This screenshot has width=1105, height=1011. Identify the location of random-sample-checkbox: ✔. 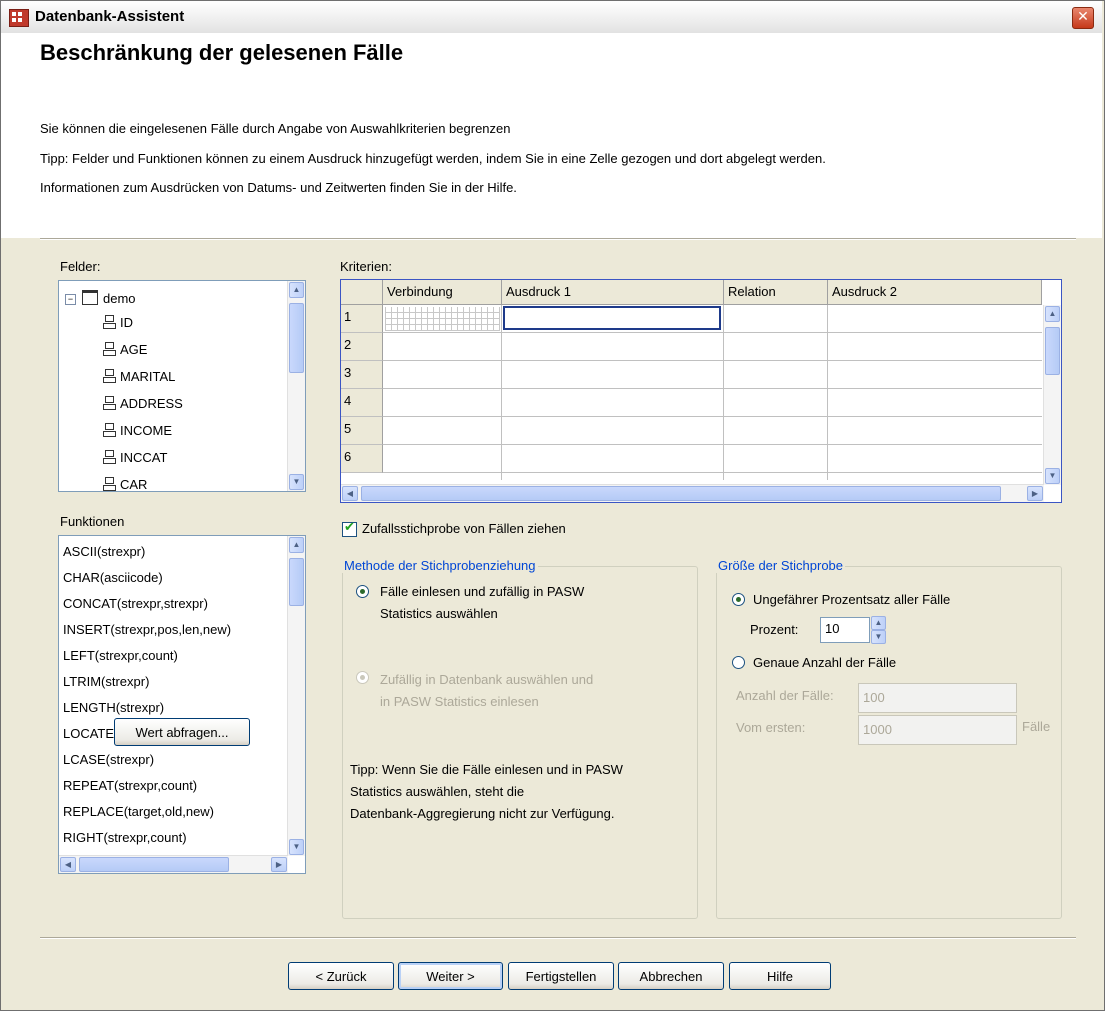
(349, 528).